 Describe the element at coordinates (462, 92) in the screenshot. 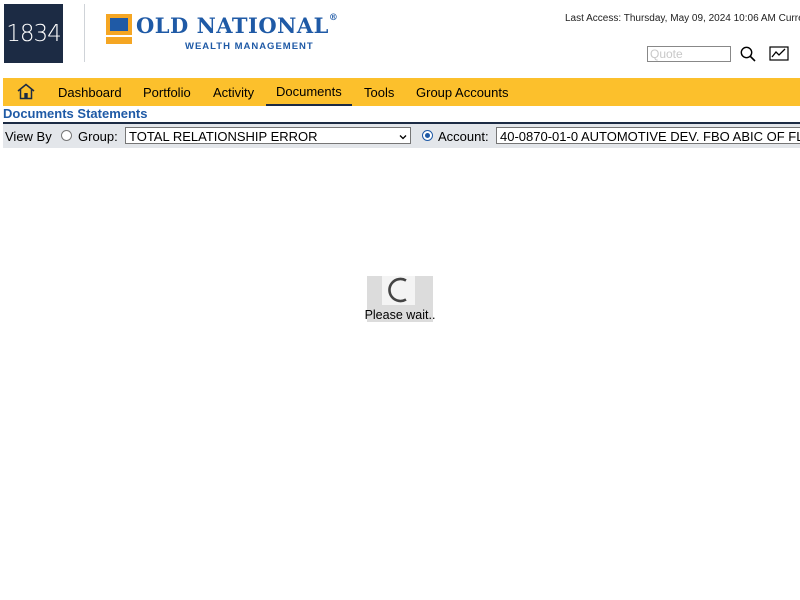

I see `nav-group-accounts: Group Accounts` at that location.